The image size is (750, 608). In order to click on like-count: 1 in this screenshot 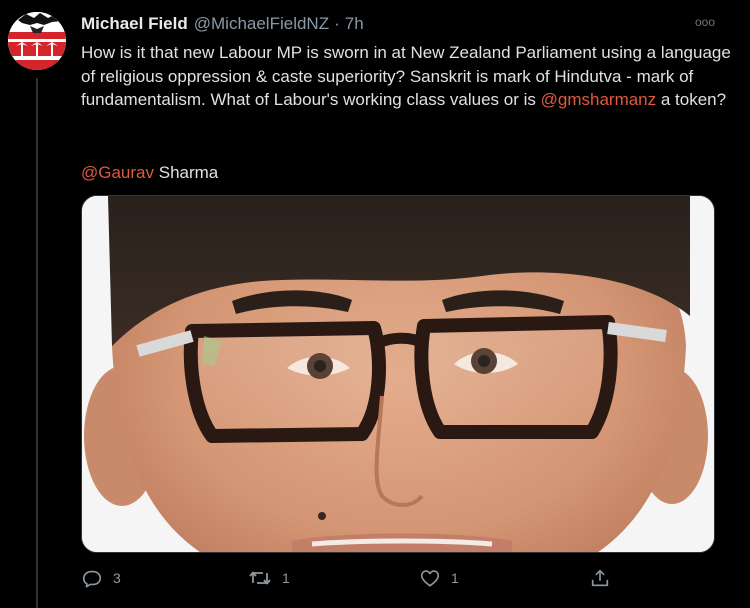, I will do `click(455, 578)`.